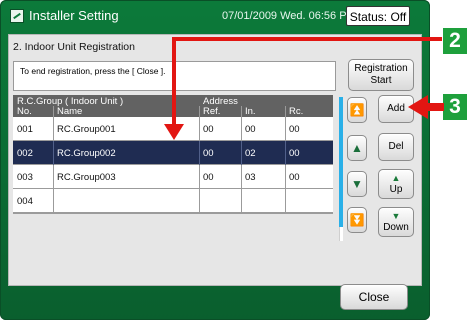 The image size is (471, 320). I want to click on scroll-bottom-button: ⏬, so click(357, 220).